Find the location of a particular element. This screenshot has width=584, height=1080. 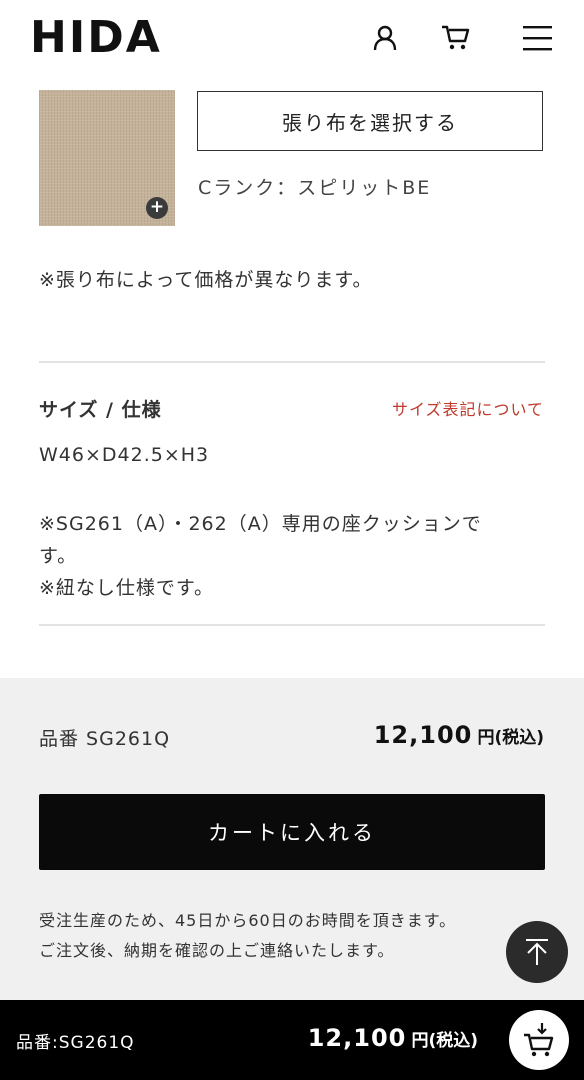

menu-icon is located at coordinates (538, 40).